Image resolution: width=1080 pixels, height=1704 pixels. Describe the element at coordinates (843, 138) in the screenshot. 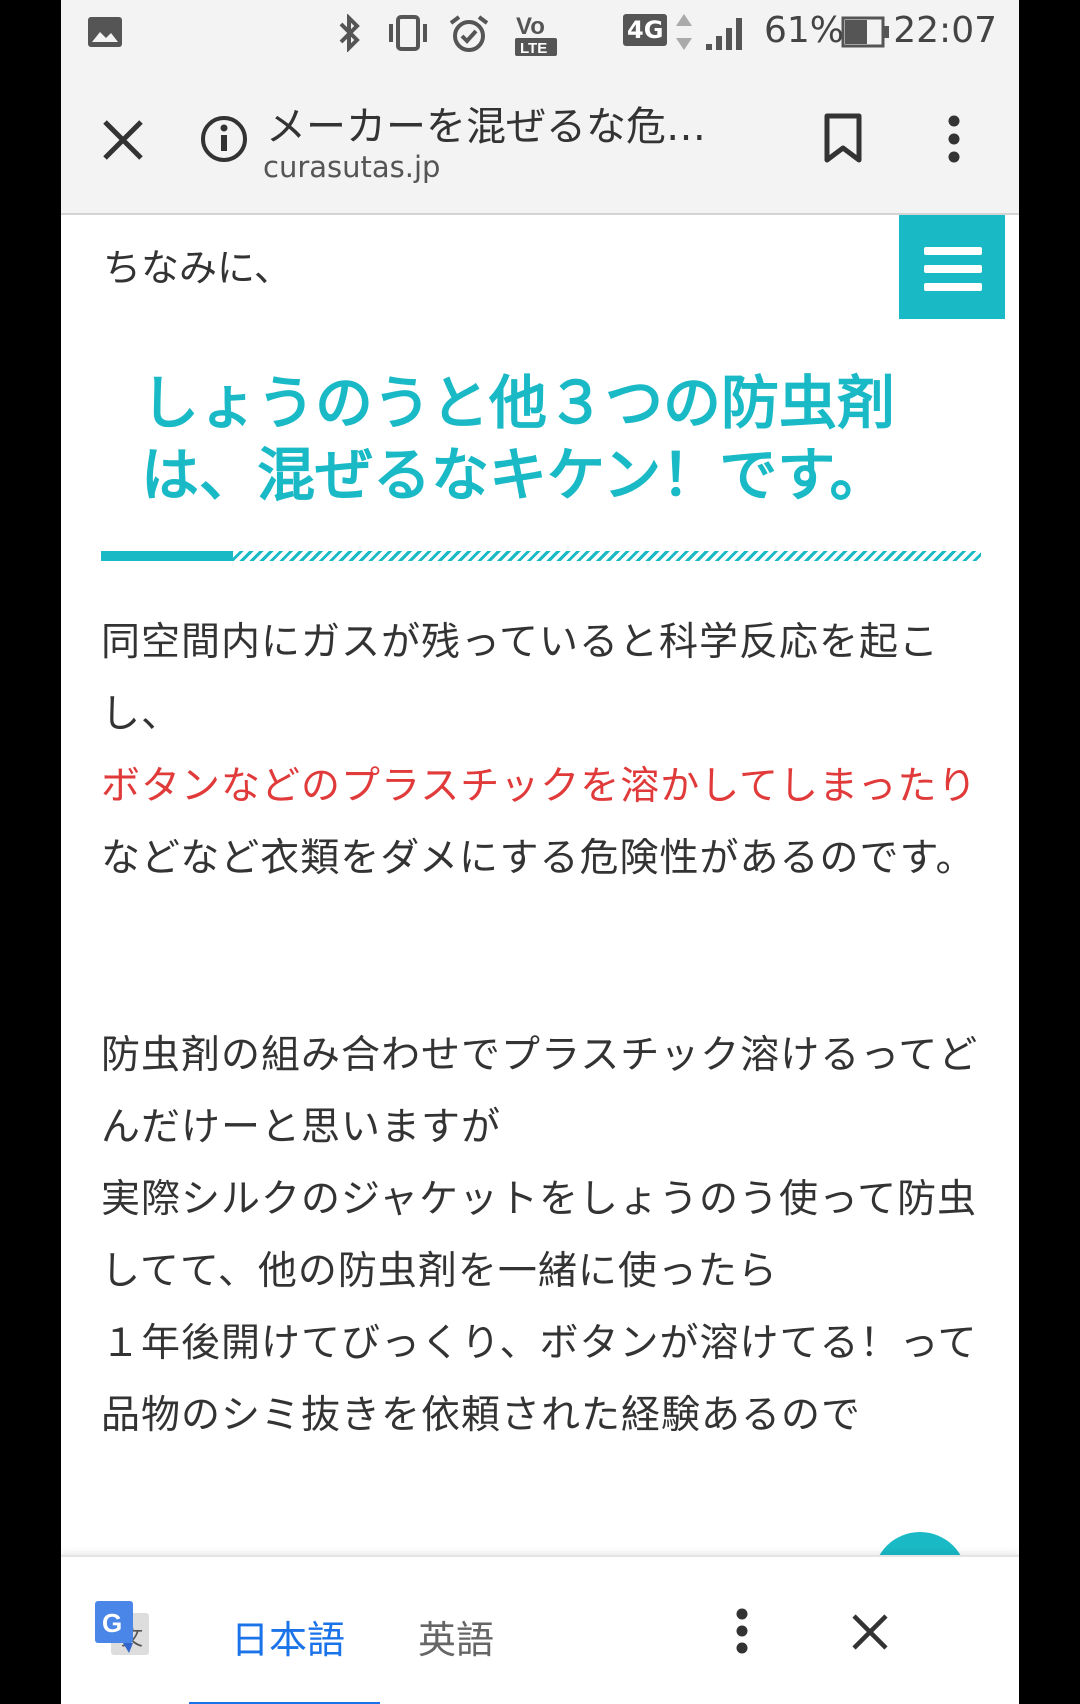

I see `bookmark-icon` at that location.